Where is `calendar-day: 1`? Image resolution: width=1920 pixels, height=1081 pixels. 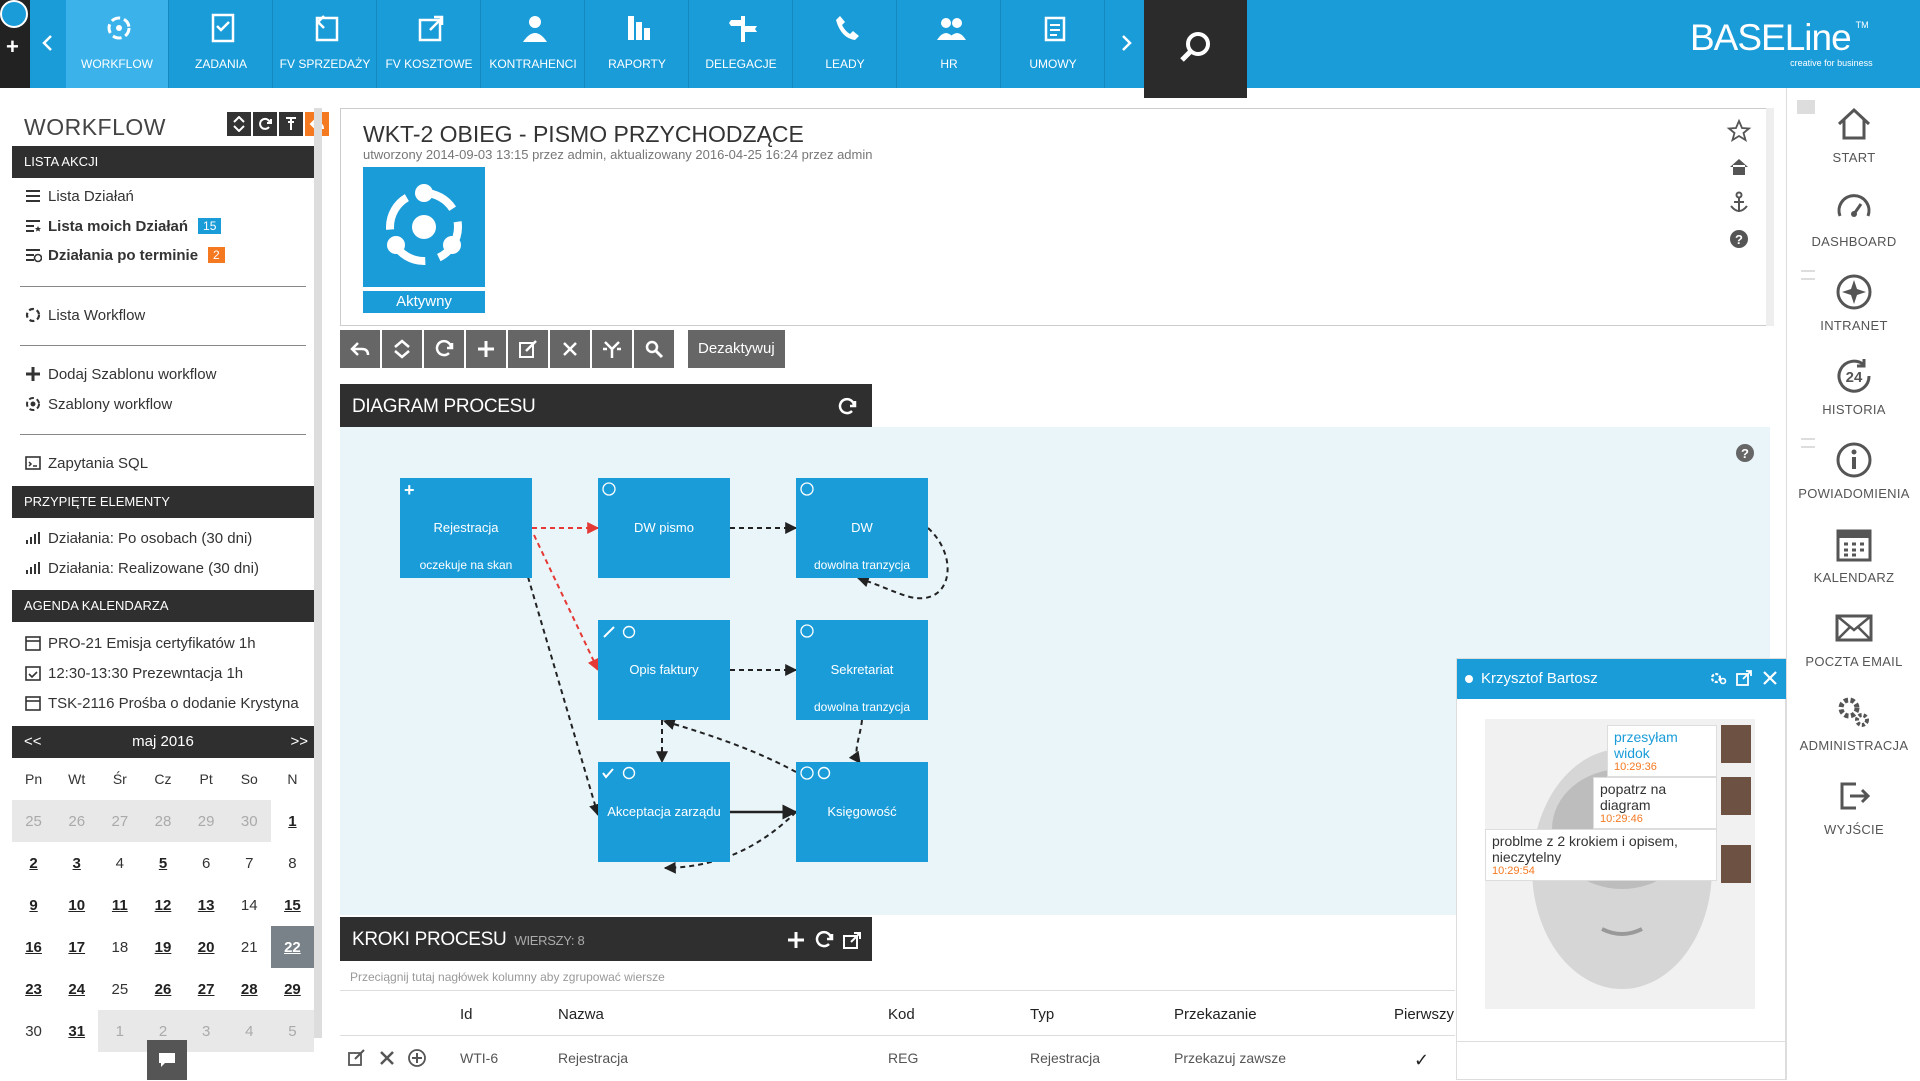
calendar-day: 1 is located at coordinates (292, 821).